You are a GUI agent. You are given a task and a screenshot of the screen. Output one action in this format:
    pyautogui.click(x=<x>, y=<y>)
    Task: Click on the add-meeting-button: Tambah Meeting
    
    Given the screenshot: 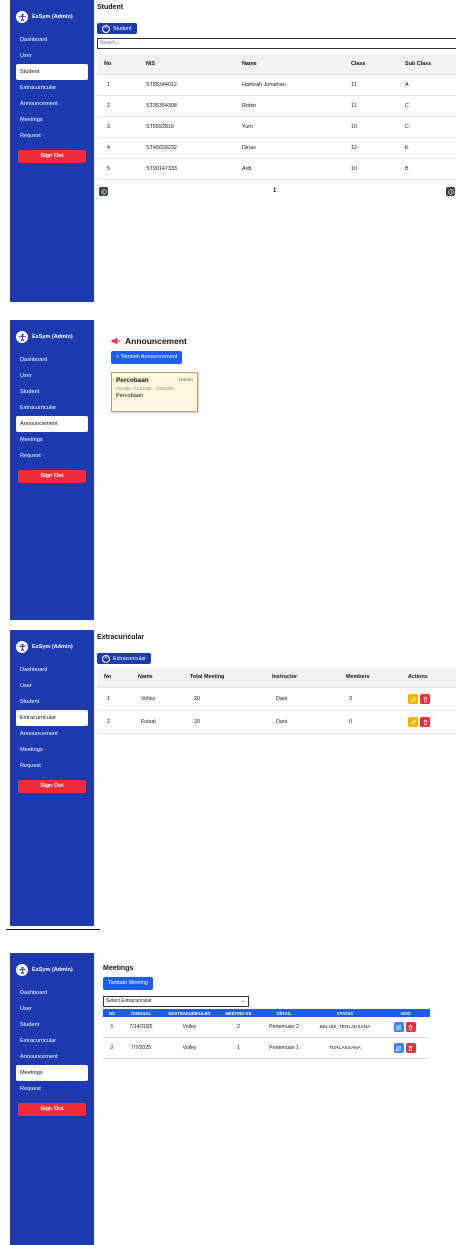 What is the action you would take?
    pyautogui.click(x=128, y=983)
    